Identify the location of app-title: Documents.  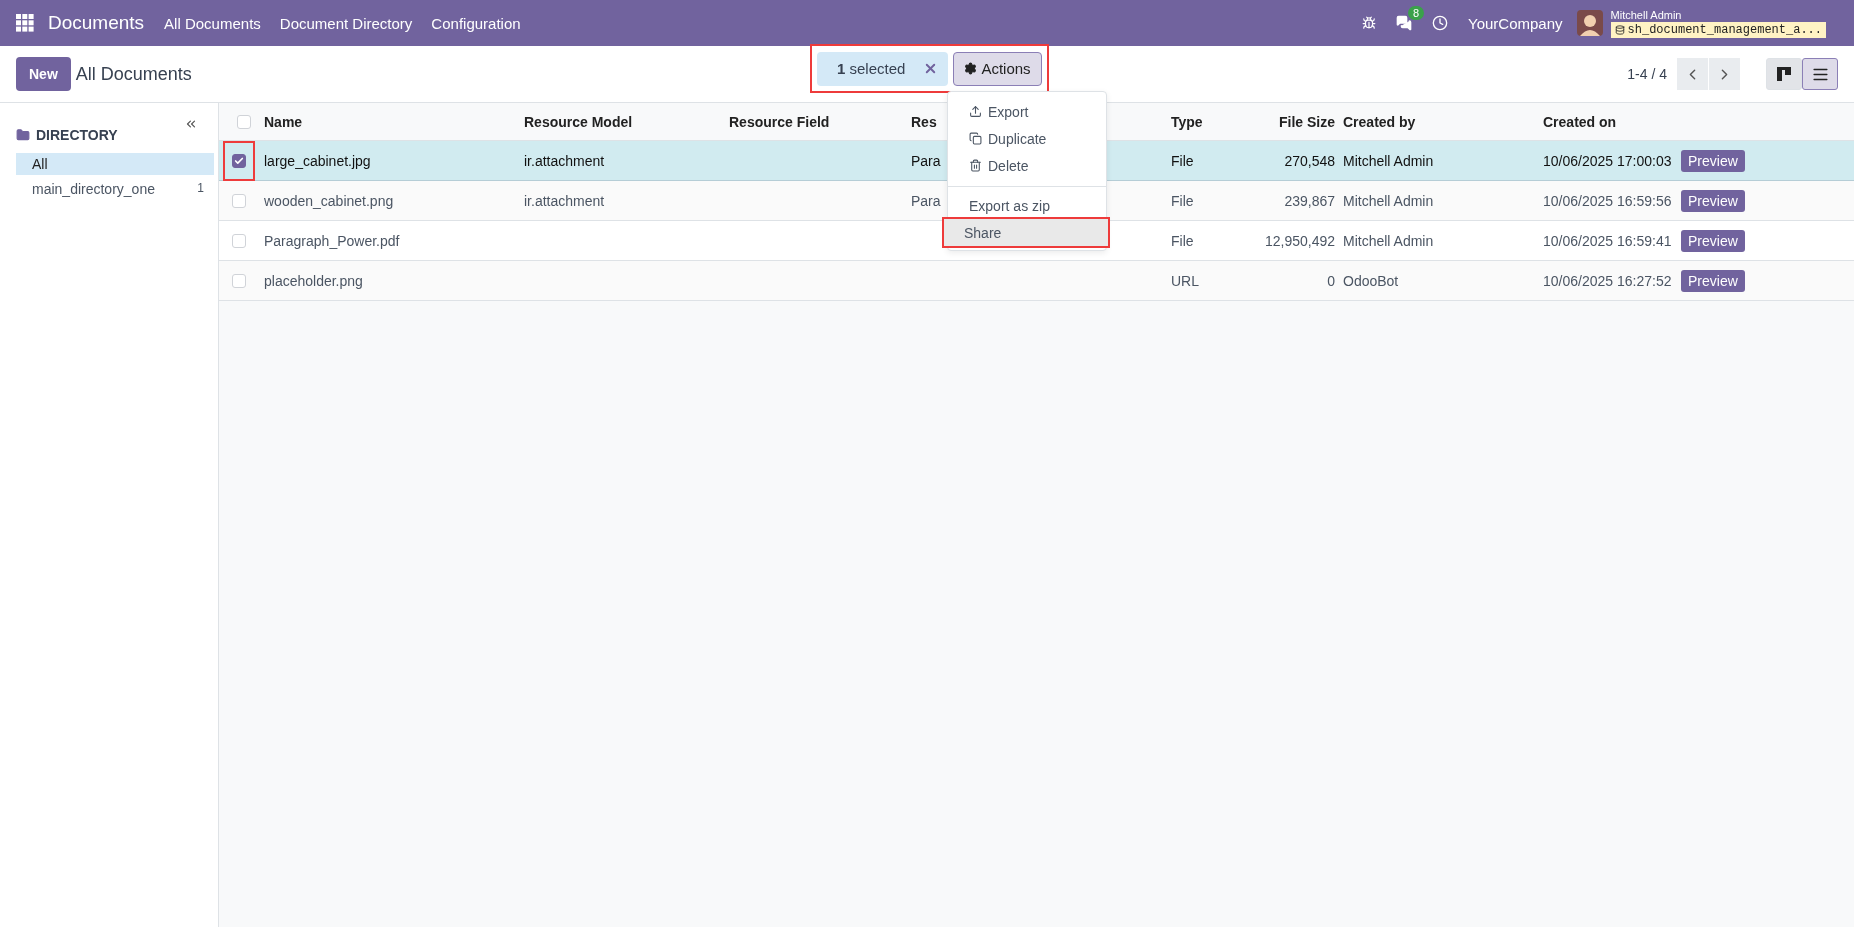
(96, 23).